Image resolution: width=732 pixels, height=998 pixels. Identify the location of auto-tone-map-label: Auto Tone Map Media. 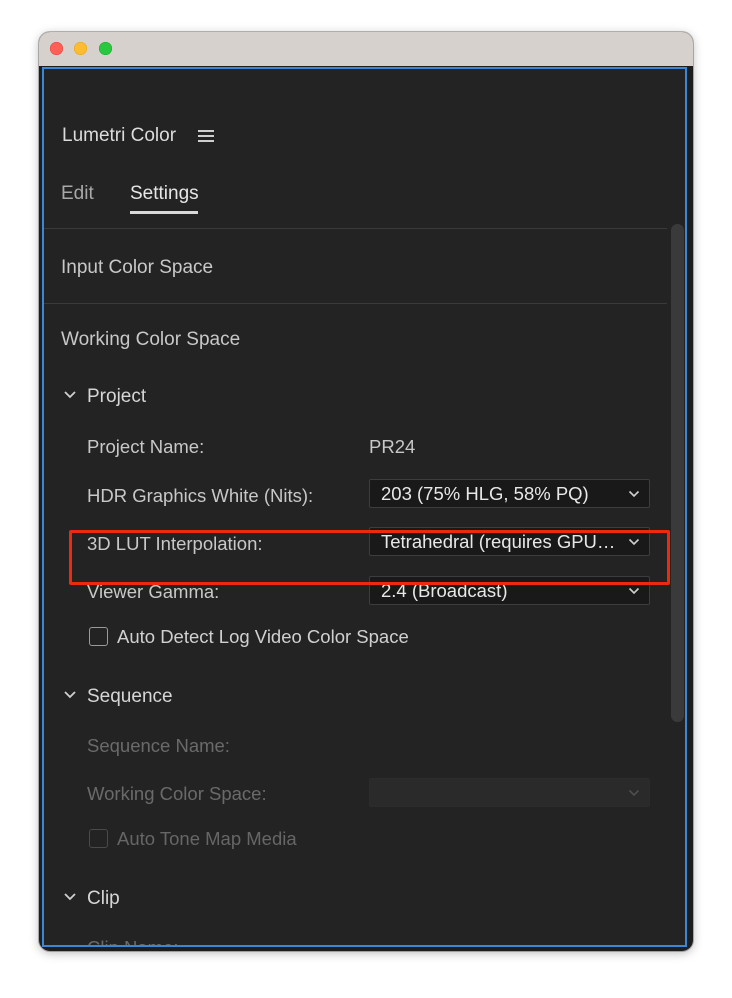
(207, 838).